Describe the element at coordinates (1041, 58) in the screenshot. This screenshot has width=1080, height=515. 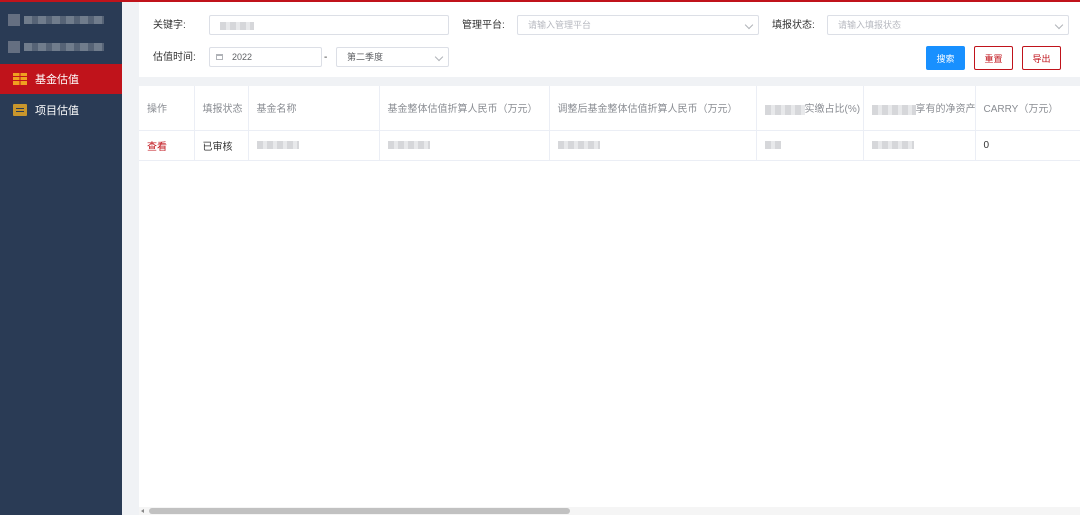
I see `export-button: 导出` at that location.